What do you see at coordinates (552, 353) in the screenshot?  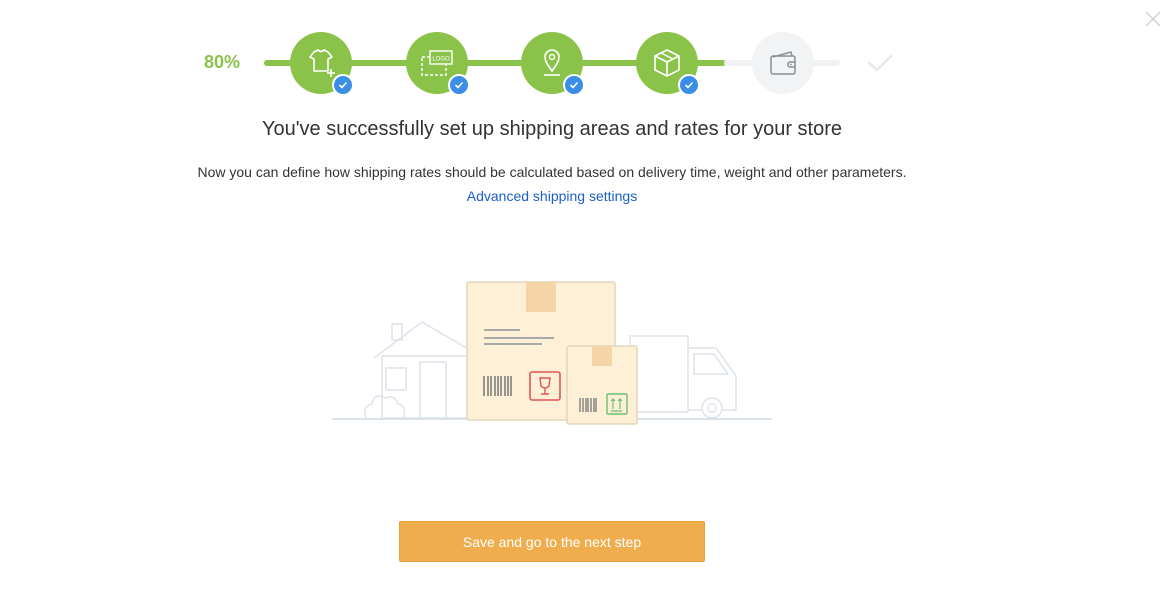 I see `shipping-boxes-illustration` at bounding box center [552, 353].